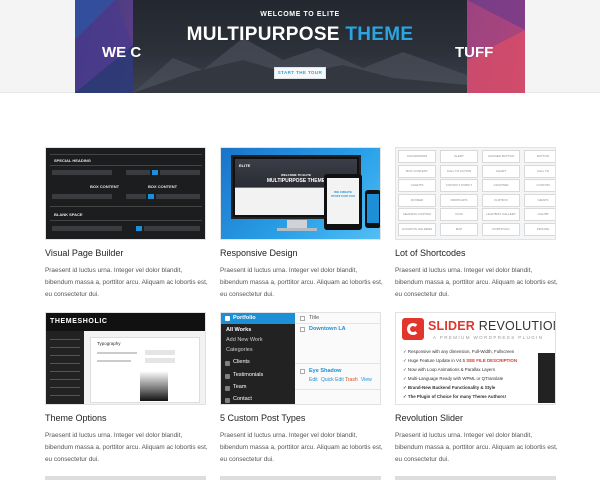 The image size is (600, 480). Describe the element at coordinates (332, 380) in the screenshot. I see `row-action: Quick Edit` at that location.